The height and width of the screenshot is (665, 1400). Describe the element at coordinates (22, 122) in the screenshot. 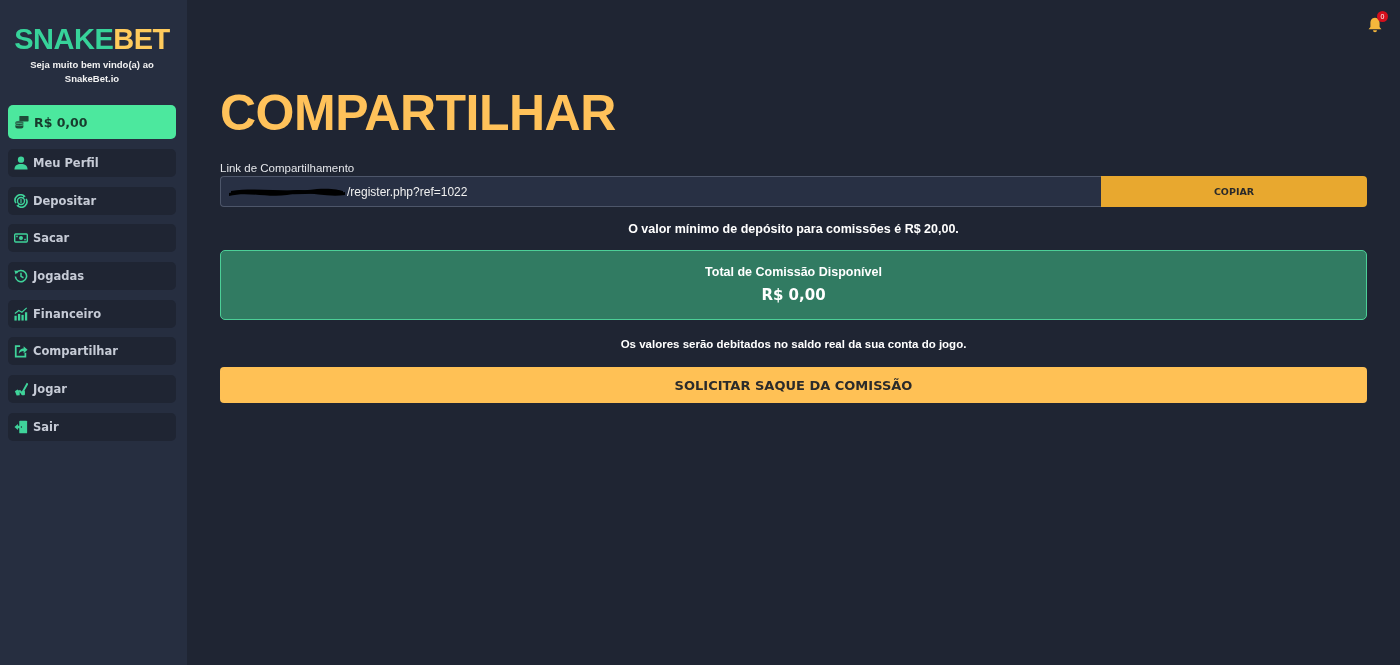

I see `money-stack-icon` at that location.